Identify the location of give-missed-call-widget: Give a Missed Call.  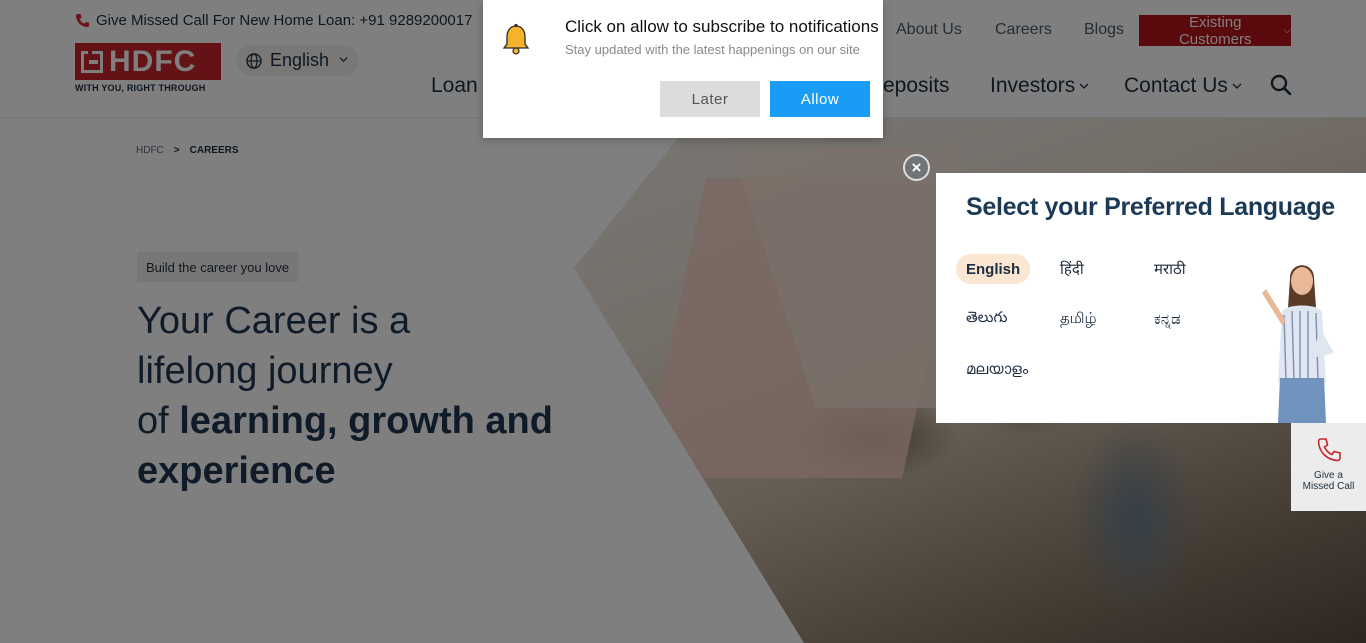
(1328, 467).